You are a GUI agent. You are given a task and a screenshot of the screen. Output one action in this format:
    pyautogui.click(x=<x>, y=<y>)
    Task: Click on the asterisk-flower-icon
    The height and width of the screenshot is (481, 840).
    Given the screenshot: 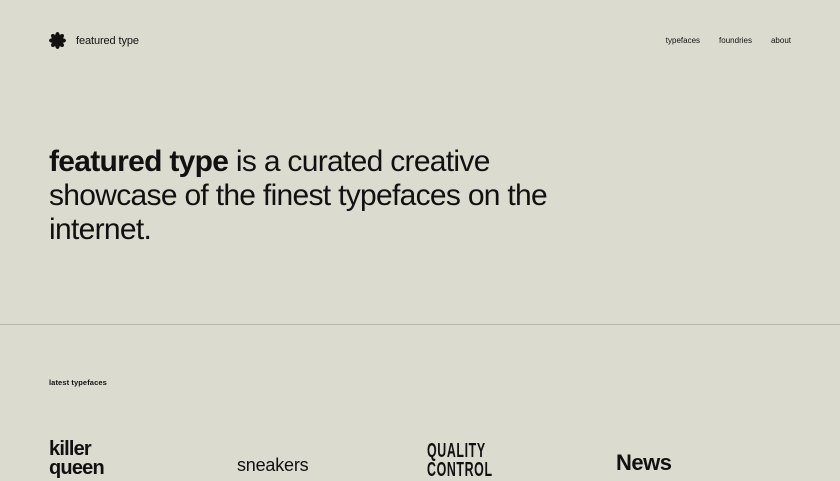 What is the action you would take?
    pyautogui.click(x=57, y=40)
    